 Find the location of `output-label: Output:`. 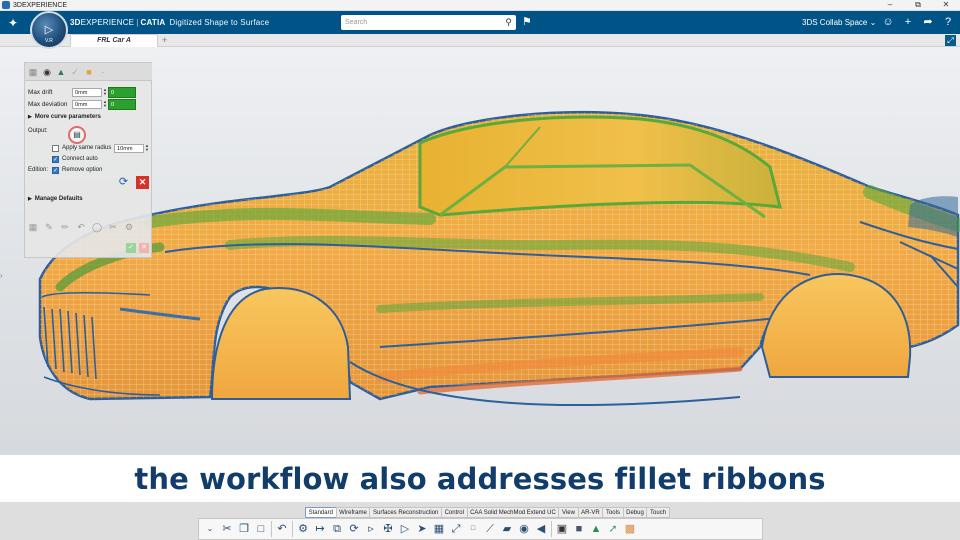

output-label: Output: is located at coordinates (38, 131).